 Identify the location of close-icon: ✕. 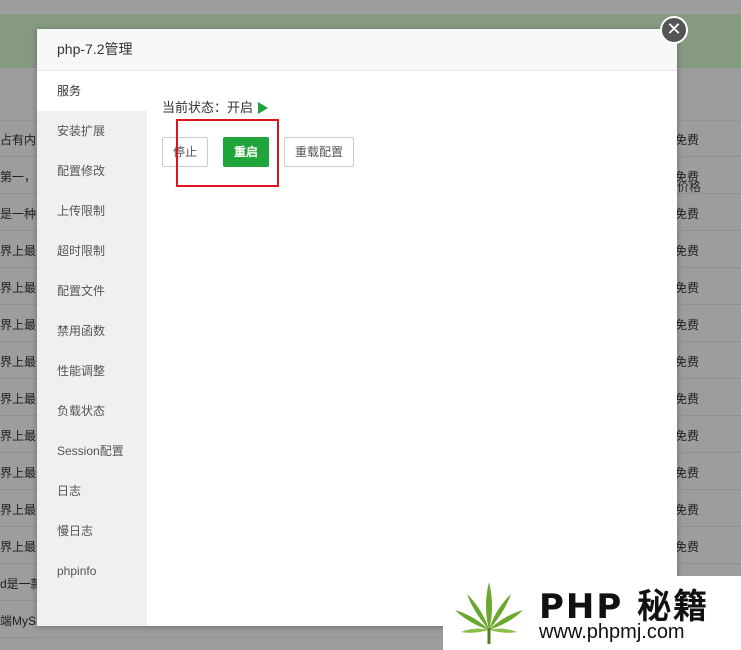
(674, 30).